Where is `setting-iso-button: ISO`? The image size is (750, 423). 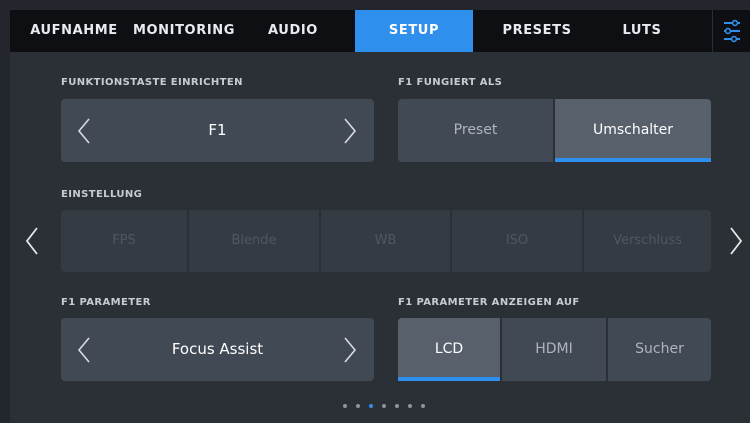
setting-iso-button: ISO is located at coordinates (517, 241).